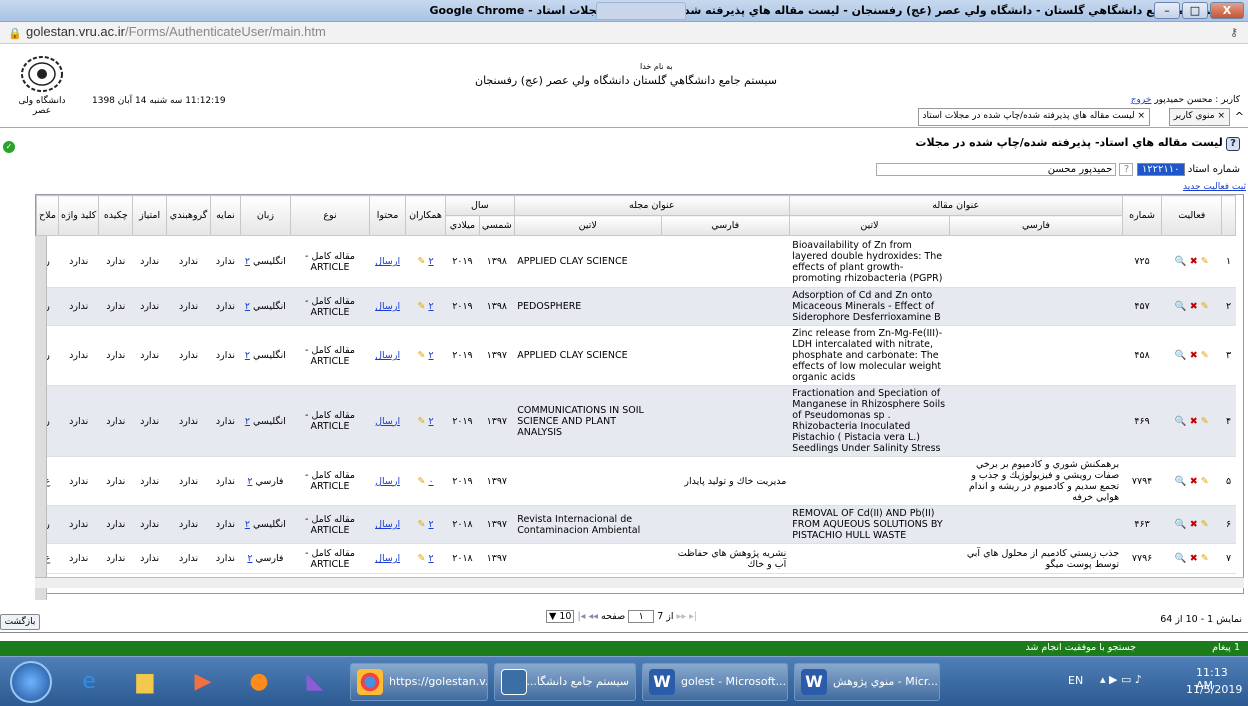 The height and width of the screenshot is (706, 1248). I want to click on row-keyword: ندارد, so click(78, 481).